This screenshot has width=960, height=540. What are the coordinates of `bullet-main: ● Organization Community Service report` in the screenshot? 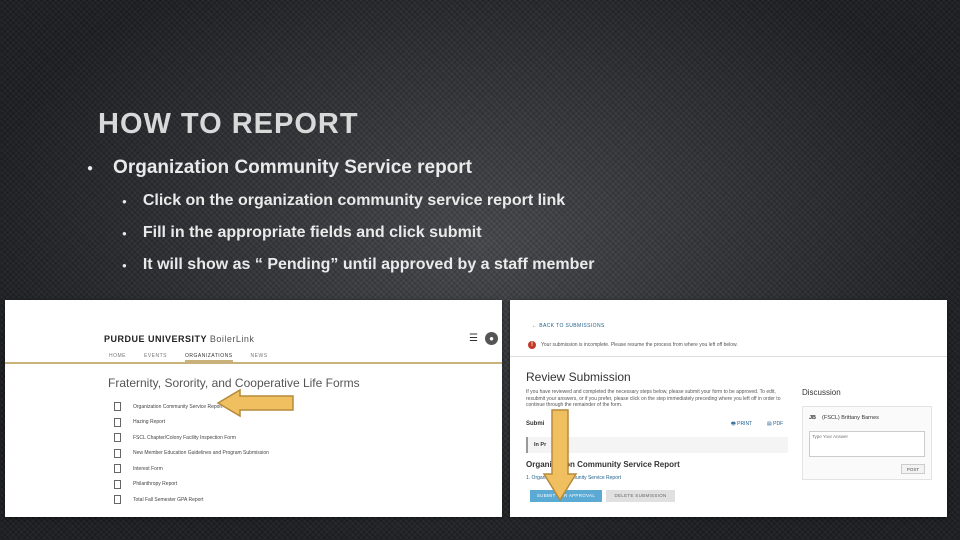 It's located at (279, 168).